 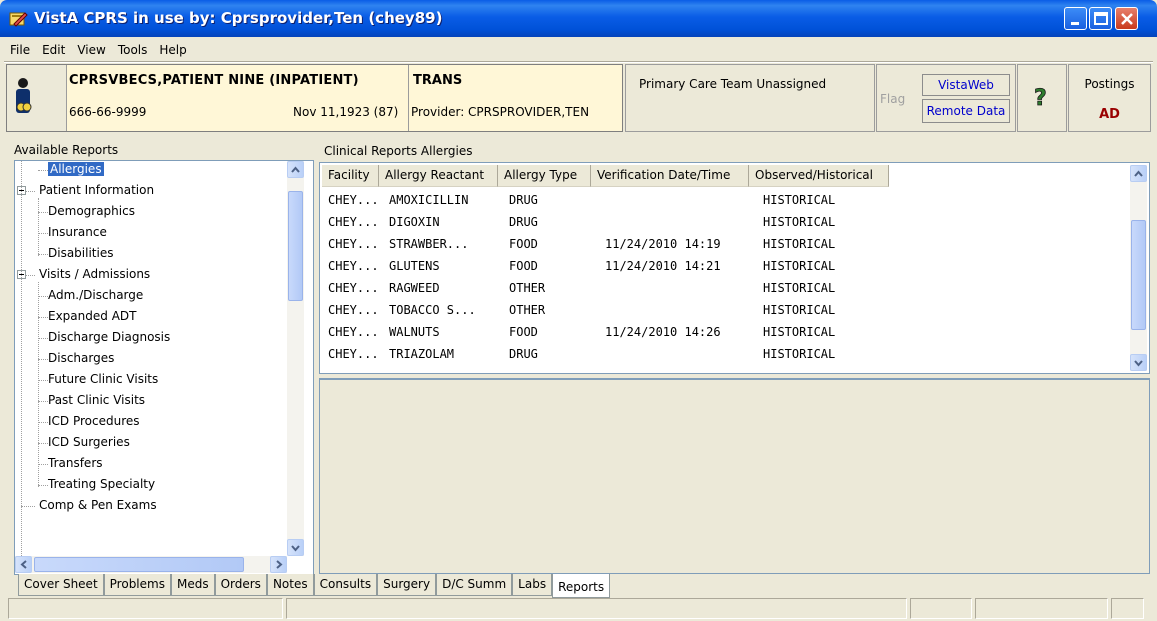 What do you see at coordinates (89, 442) in the screenshot?
I see `tree-item: ICD Surgeries` at bounding box center [89, 442].